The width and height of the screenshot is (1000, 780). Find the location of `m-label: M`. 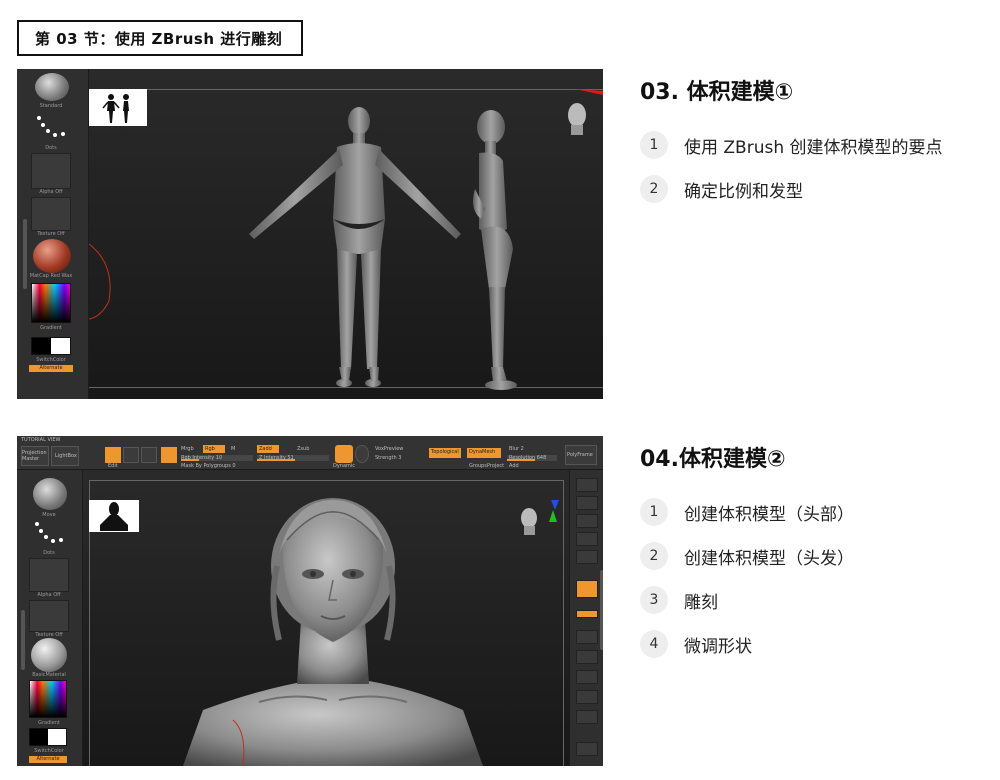

m-label: M is located at coordinates (233, 449).